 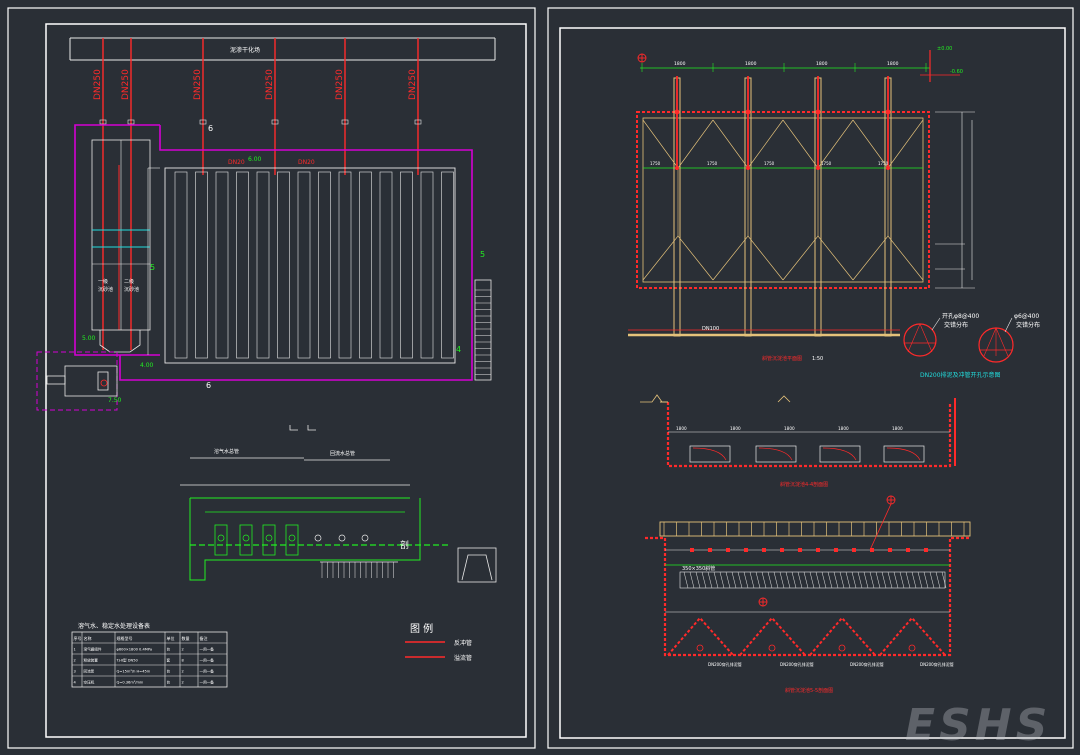 What do you see at coordinates (463, 643) in the screenshot?
I see `legend-item-1: 反冲管` at bounding box center [463, 643].